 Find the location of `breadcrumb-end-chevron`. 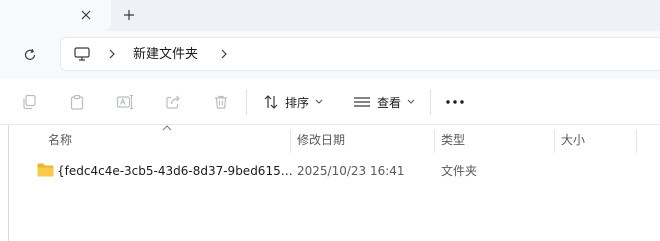

breadcrumb-end-chevron is located at coordinates (224, 54).